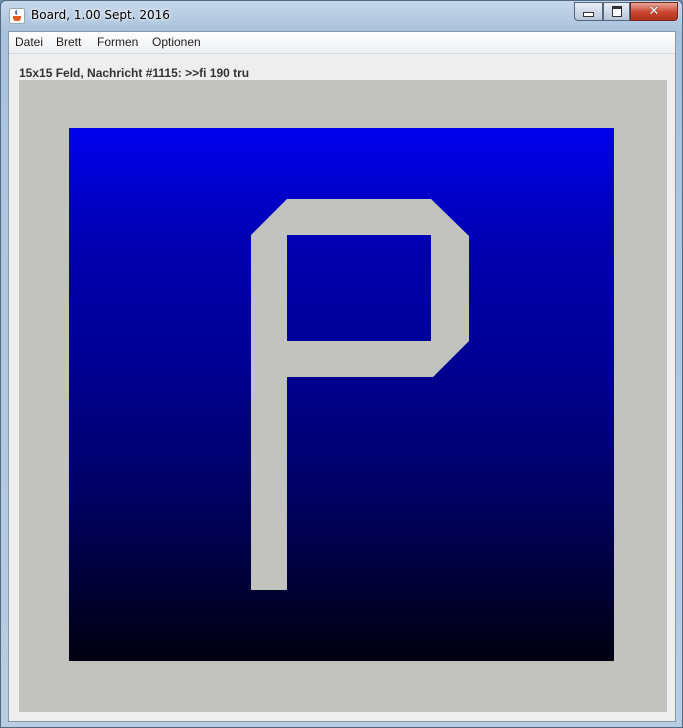  Describe the element at coordinates (342, 43) in the screenshot. I see `menu-bar: Datei Brett Formen Optionen` at that location.